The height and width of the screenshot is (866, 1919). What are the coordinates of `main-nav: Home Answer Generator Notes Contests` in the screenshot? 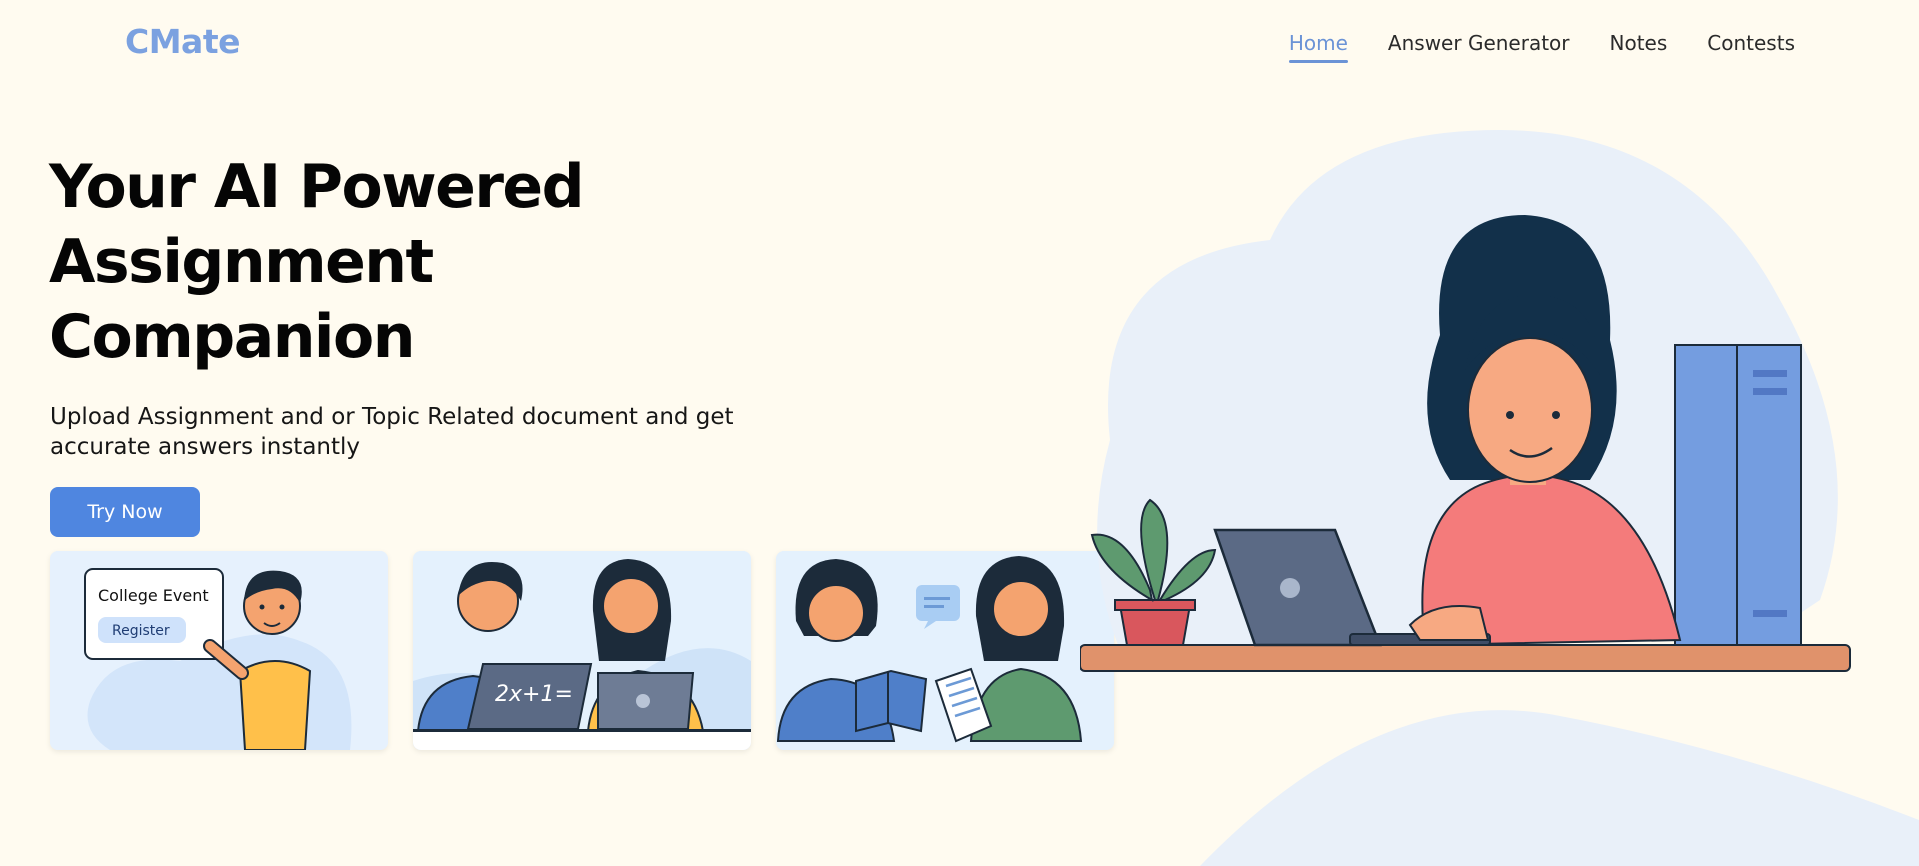 It's located at (1541, 47).